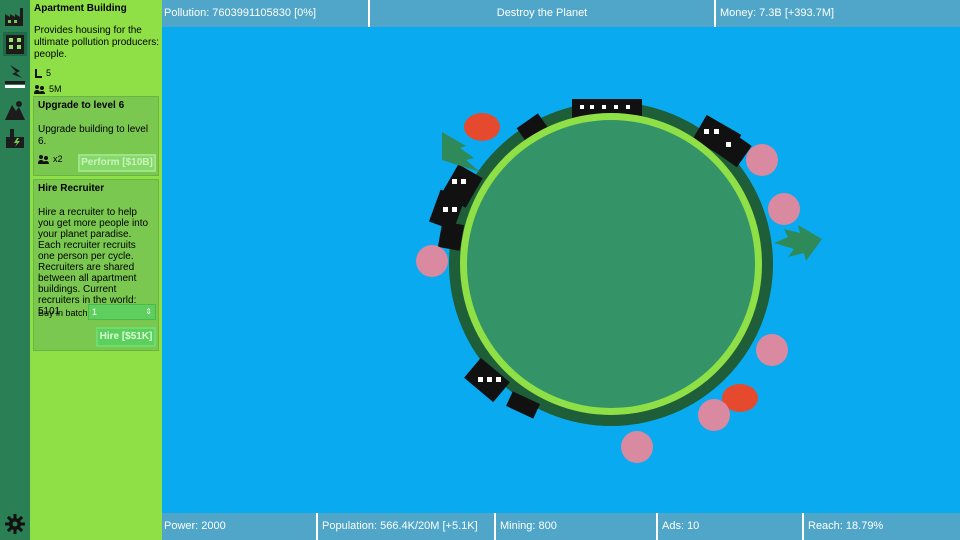 This screenshot has width=960, height=540. Describe the element at coordinates (730, 526) in the screenshot. I see `ads-stat: Ads: 10` at that location.